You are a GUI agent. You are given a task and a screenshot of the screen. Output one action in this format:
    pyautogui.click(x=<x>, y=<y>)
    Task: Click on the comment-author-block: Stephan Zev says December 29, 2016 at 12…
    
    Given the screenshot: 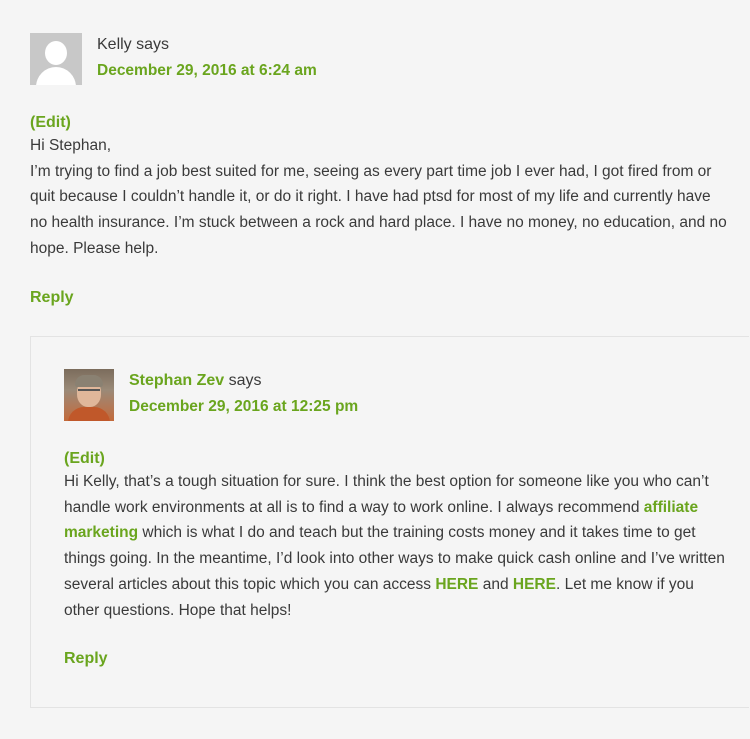 What is the action you would take?
    pyautogui.click(x=243, y=392)
    